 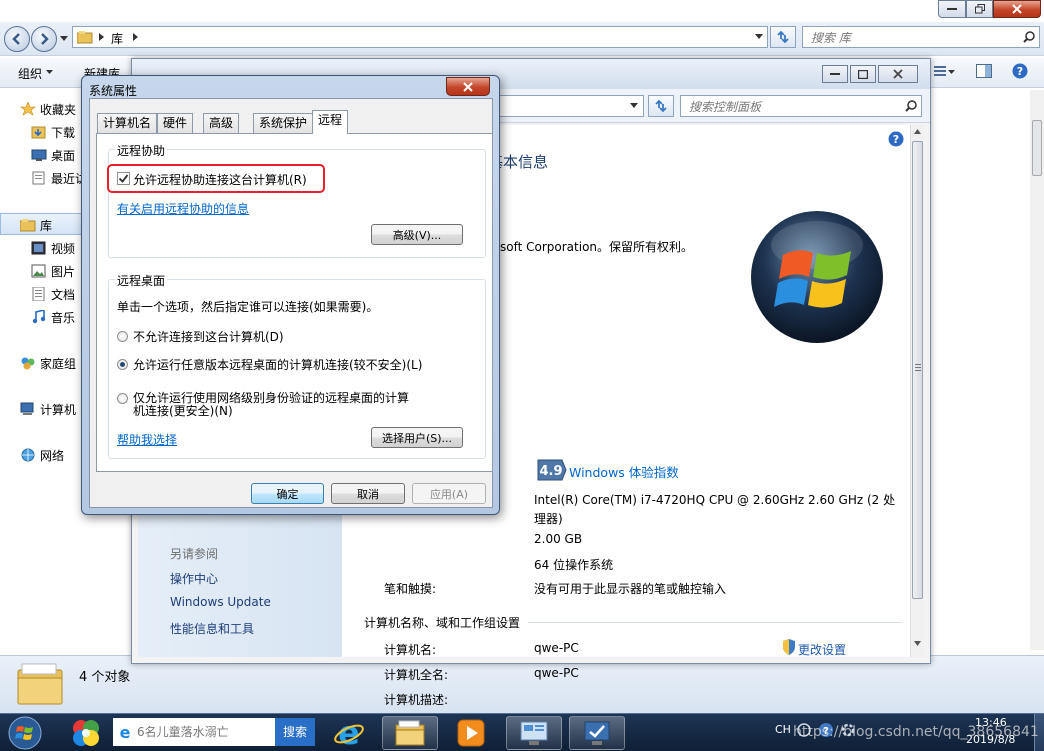 I want to click on nav-videos: 视频, so click(x=53, y=248).